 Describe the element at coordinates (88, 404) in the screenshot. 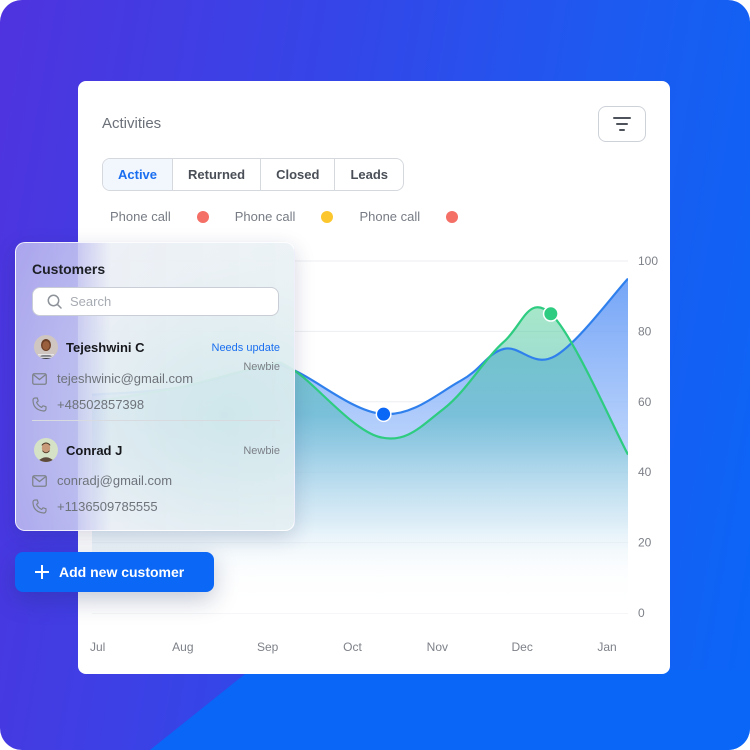

I see `customer-phone: +48502857398` at that location.